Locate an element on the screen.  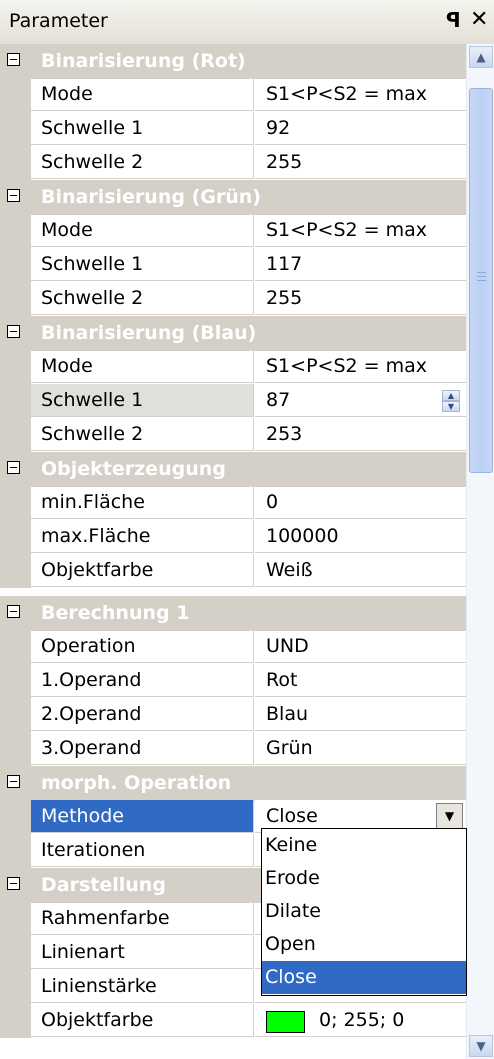
scrollbar-thumb is located at coordinates (481, 280).